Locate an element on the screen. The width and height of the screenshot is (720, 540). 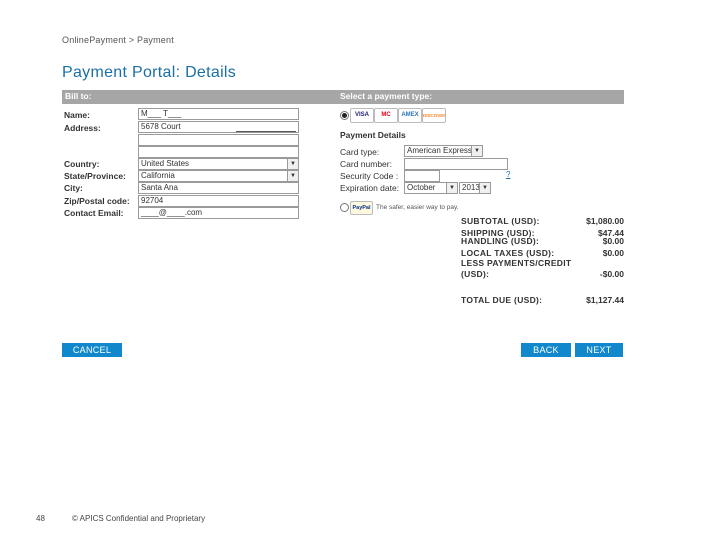
address-label: Address: is located at coordinates (82, 128).